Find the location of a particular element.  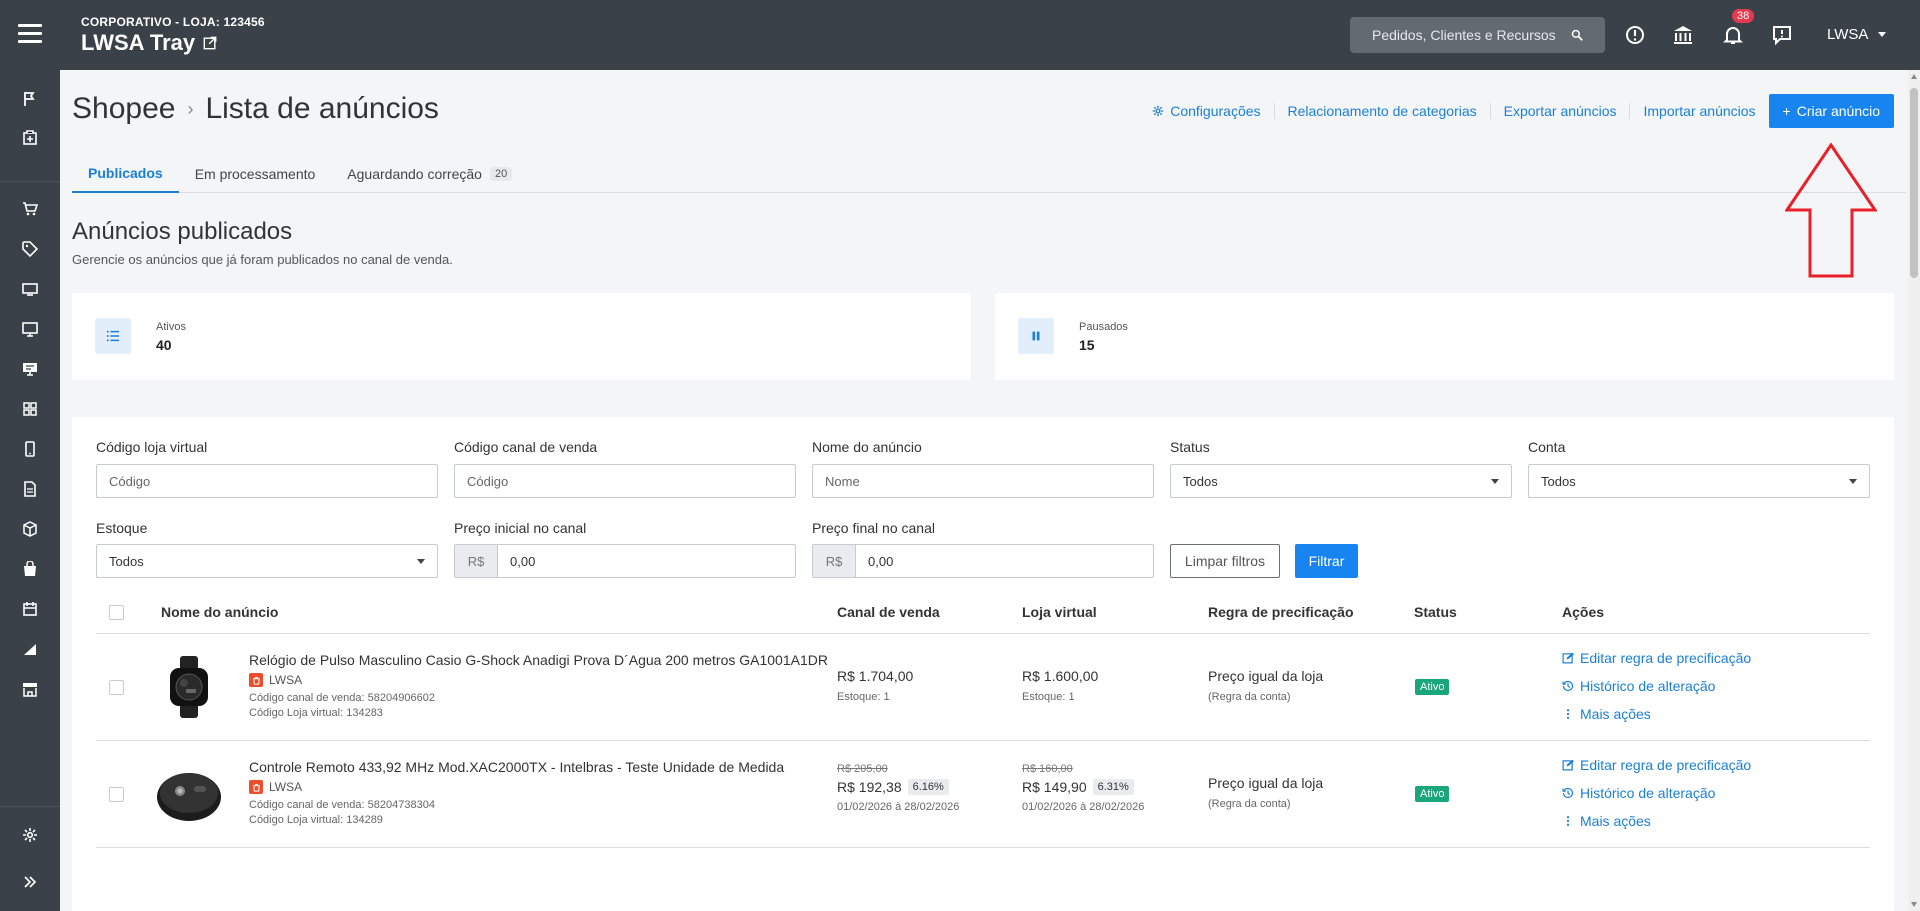

change-history-label: Histórico de alteração is located at coordinates (1648, 793).